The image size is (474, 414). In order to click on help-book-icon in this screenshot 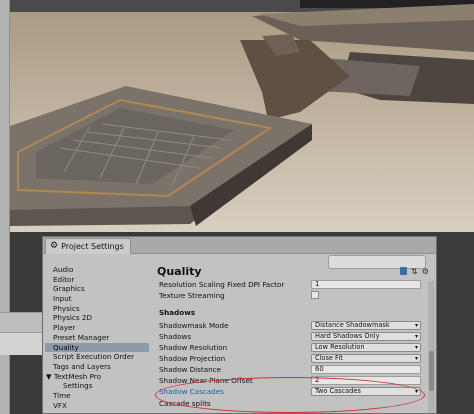, I will do `click(403, 271)`.